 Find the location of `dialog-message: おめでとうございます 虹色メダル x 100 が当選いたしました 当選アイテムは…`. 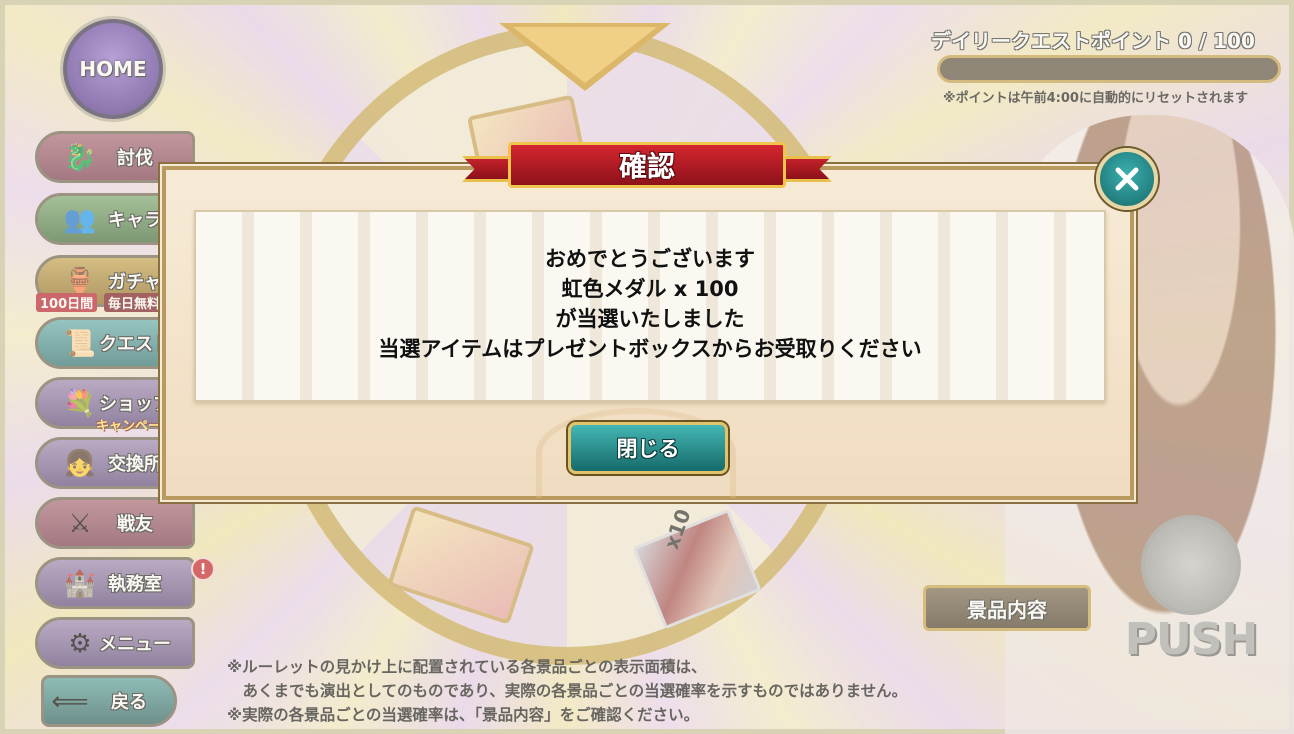

dialog-message: おめでとうございます 虹色メダル x 100 が当選いたしました 当選アイテムは… is located at coordinates (650, 304).